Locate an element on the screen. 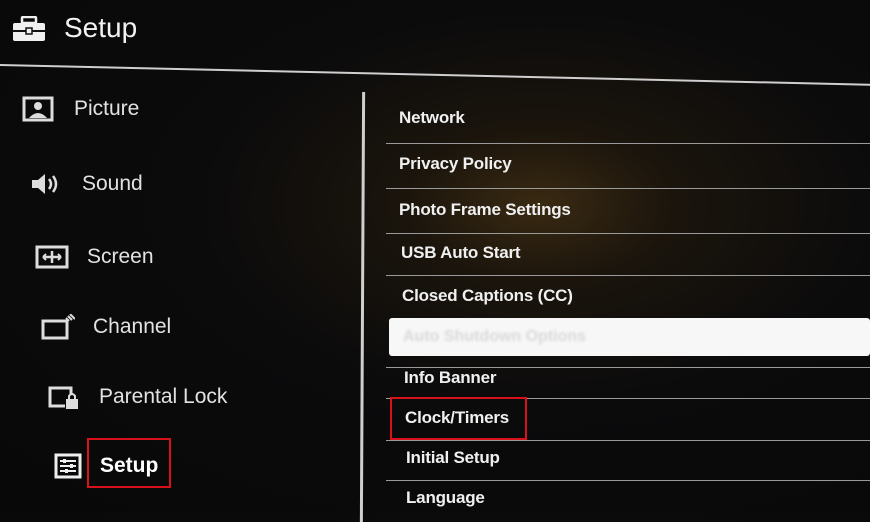 The image size is (870, 522). sidebar-item-label: Parental Lock is located at coordinates (163, 396).